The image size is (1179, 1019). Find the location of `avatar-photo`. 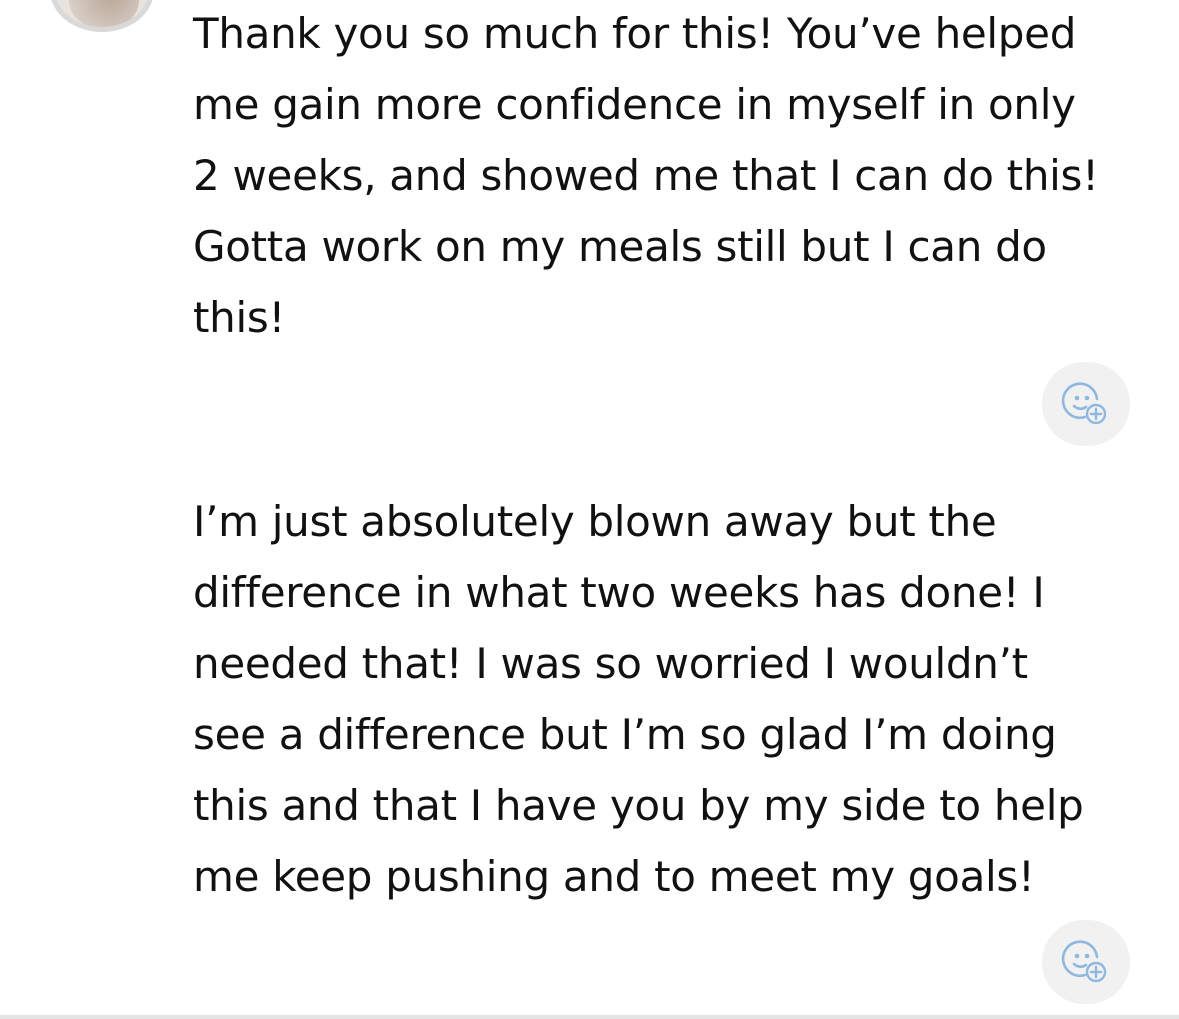

avatar-photo is located at coordinates (104, 13).